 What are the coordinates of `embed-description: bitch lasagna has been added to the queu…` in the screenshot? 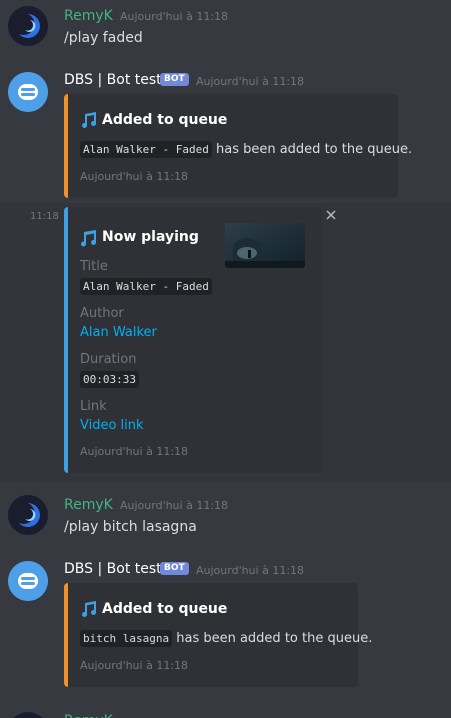 It's located at (226, 638).